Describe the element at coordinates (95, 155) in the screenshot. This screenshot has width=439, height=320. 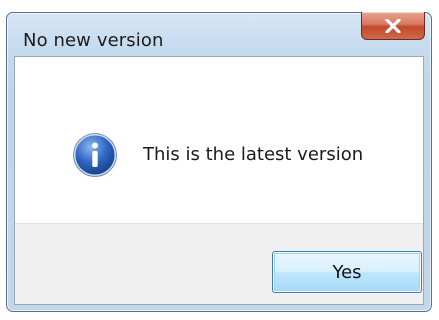
I see `info-icon` at that location.